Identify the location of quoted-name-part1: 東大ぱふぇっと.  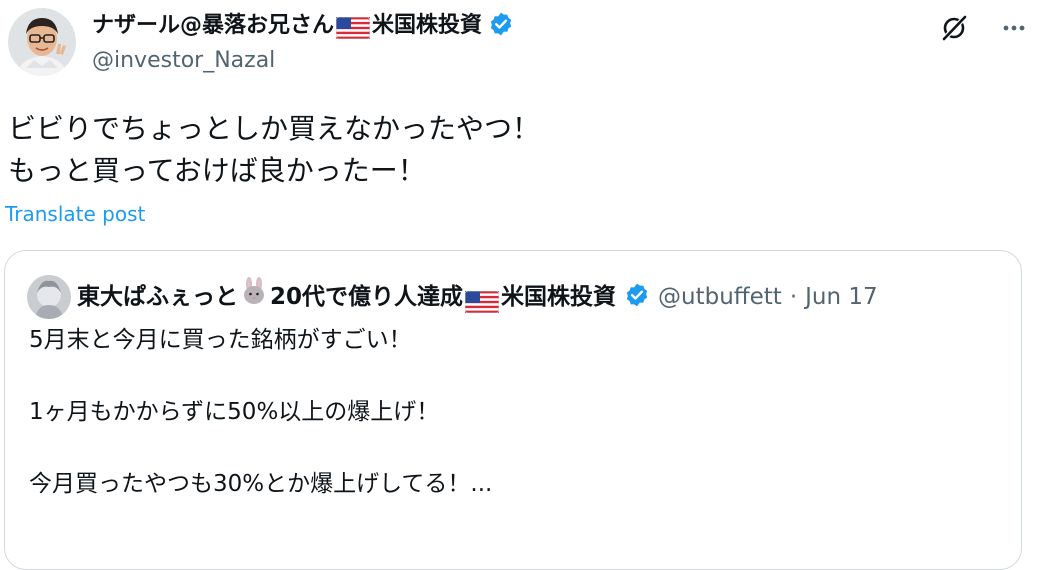
(157, 296).